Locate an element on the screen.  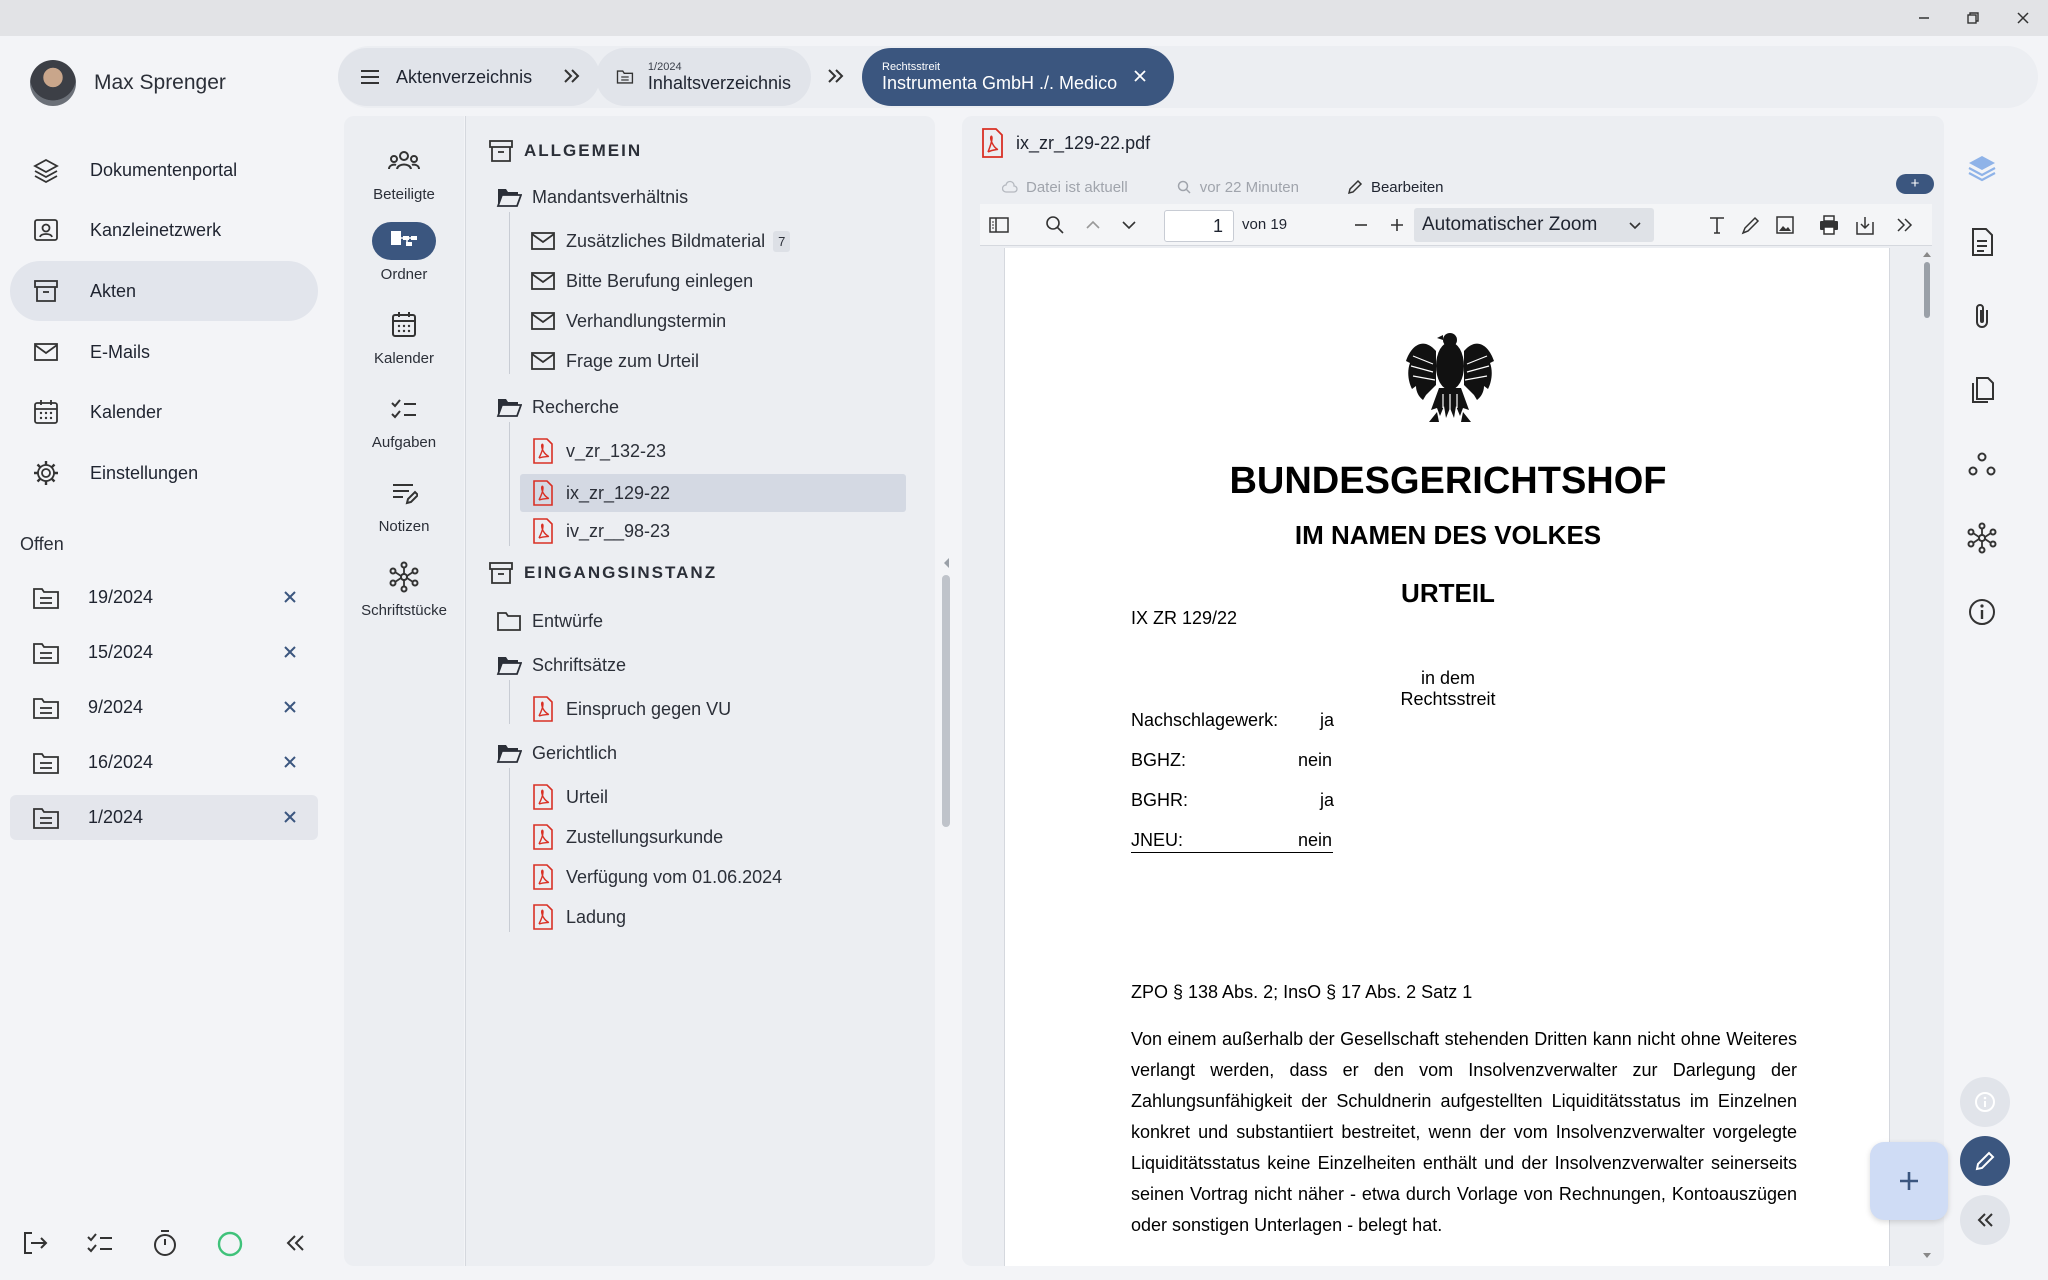
underline is located at coordinates (1232, 852).